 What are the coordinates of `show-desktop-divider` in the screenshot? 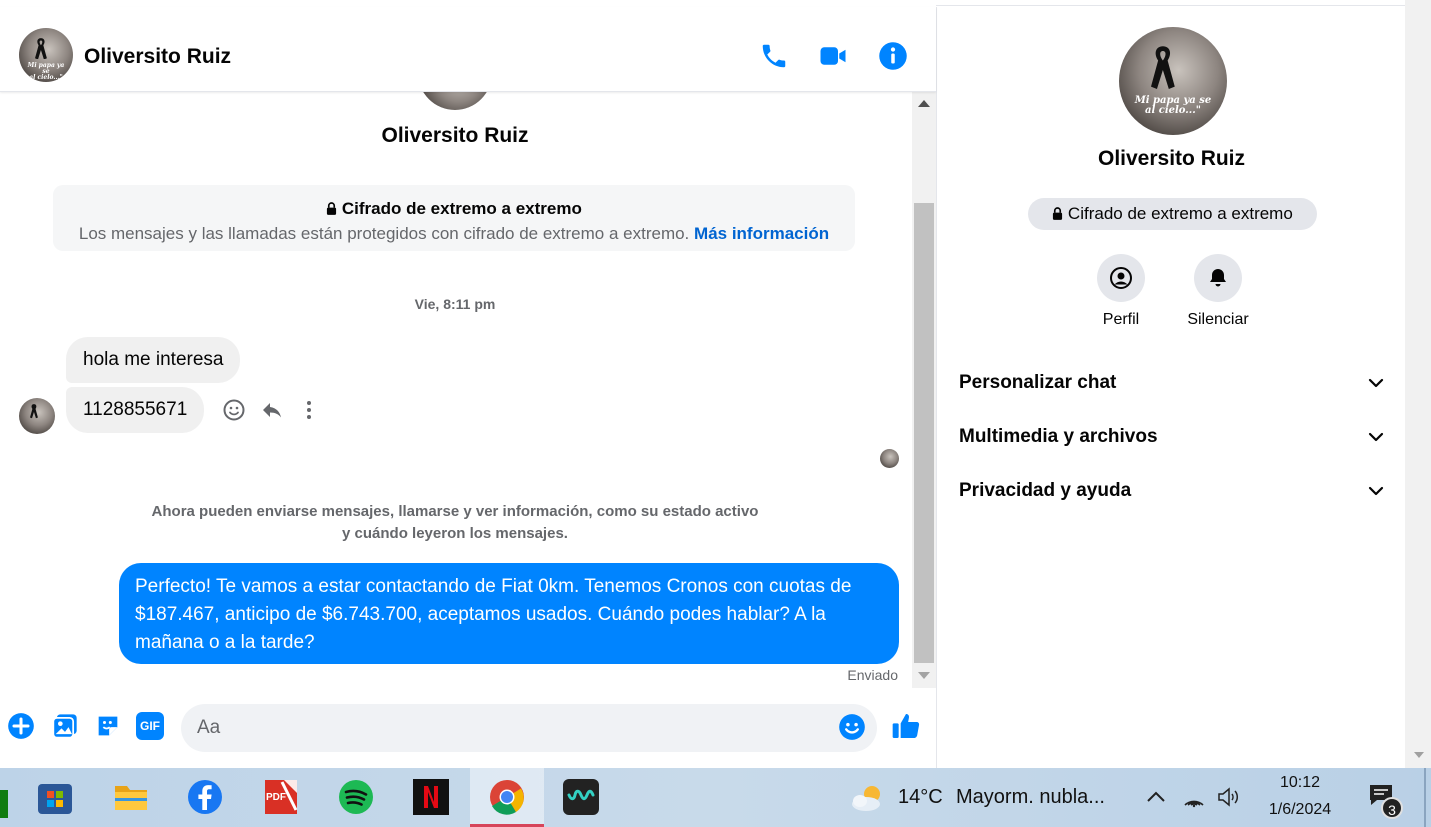 It's located at (1425, 797).